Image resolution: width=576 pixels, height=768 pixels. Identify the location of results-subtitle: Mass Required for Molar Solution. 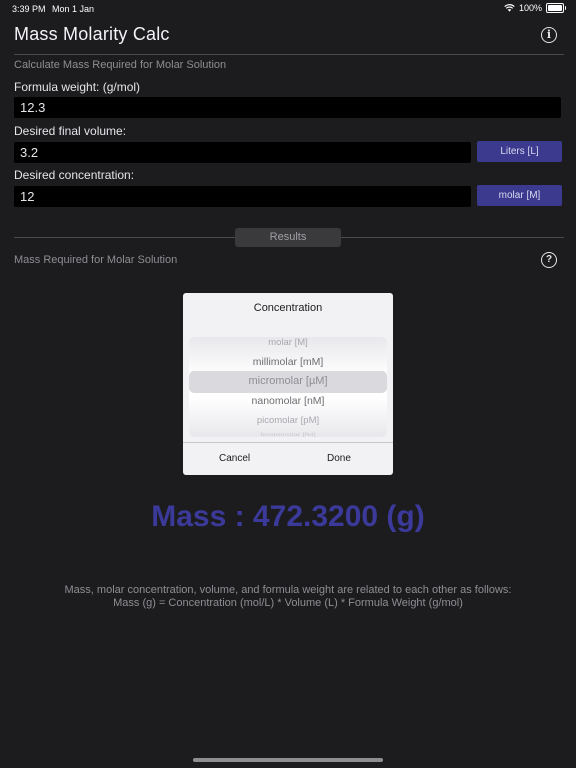
(96, 260).